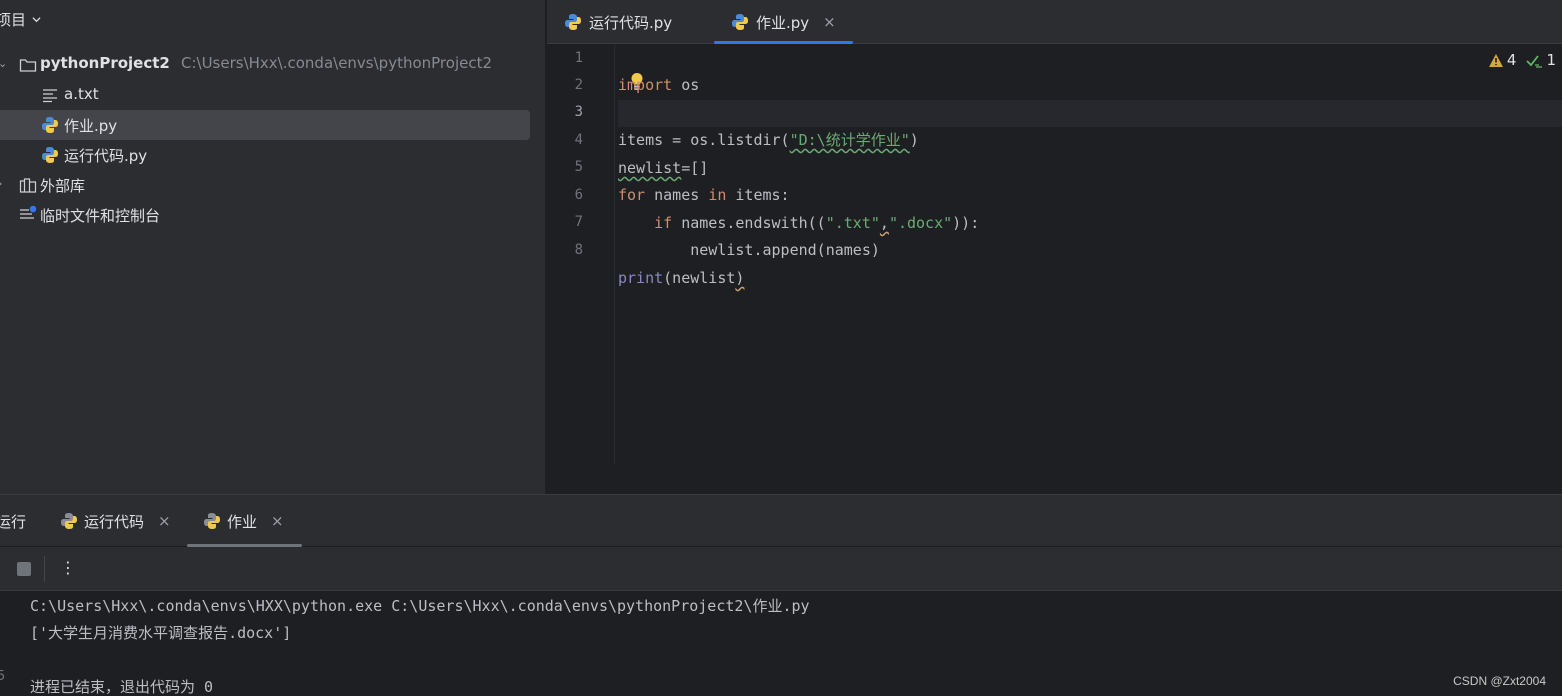  Describe the element at coordinates (3, 676) in the screenshot. I see `console-gutter-mark: 5` at that location.